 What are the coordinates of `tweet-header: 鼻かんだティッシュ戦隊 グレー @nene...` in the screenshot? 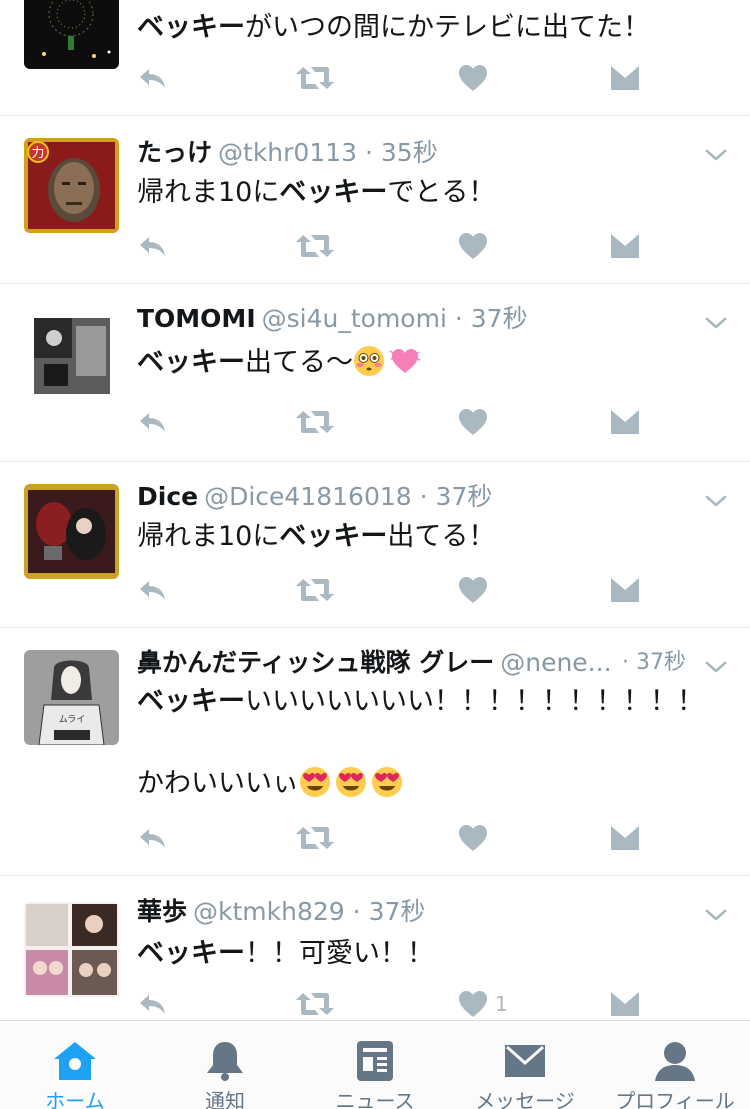 It's located at (383, 663).